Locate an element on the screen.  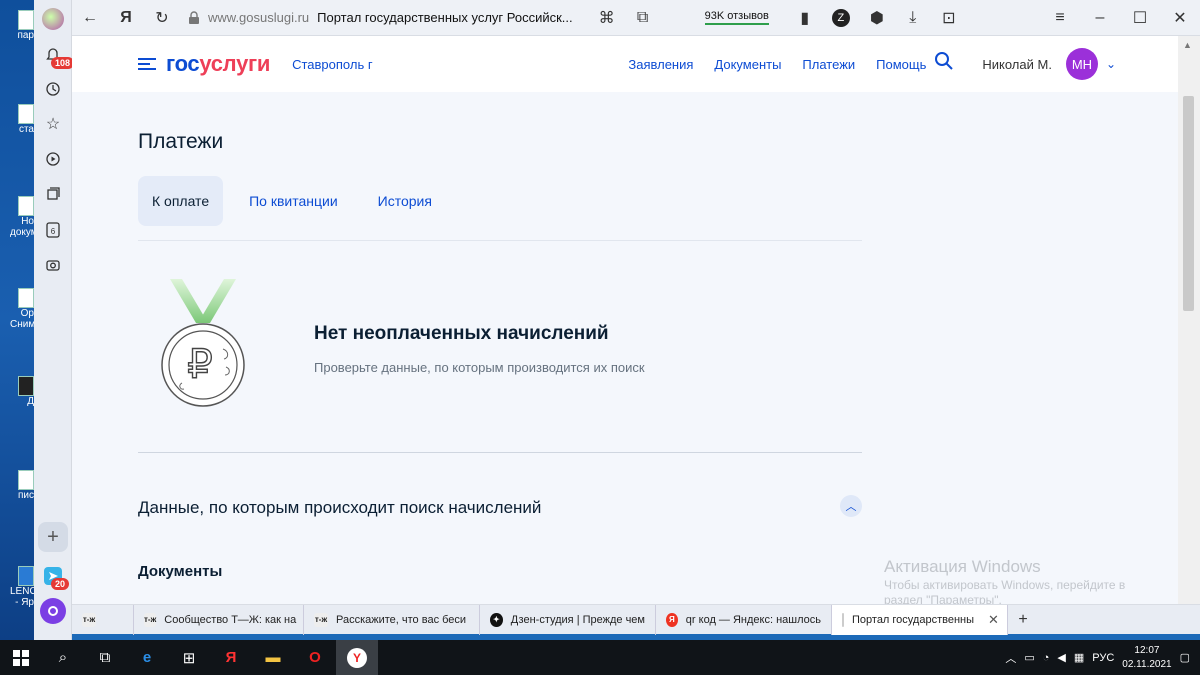
yandex-app-icon: Я is located at coordinates (231, 657).